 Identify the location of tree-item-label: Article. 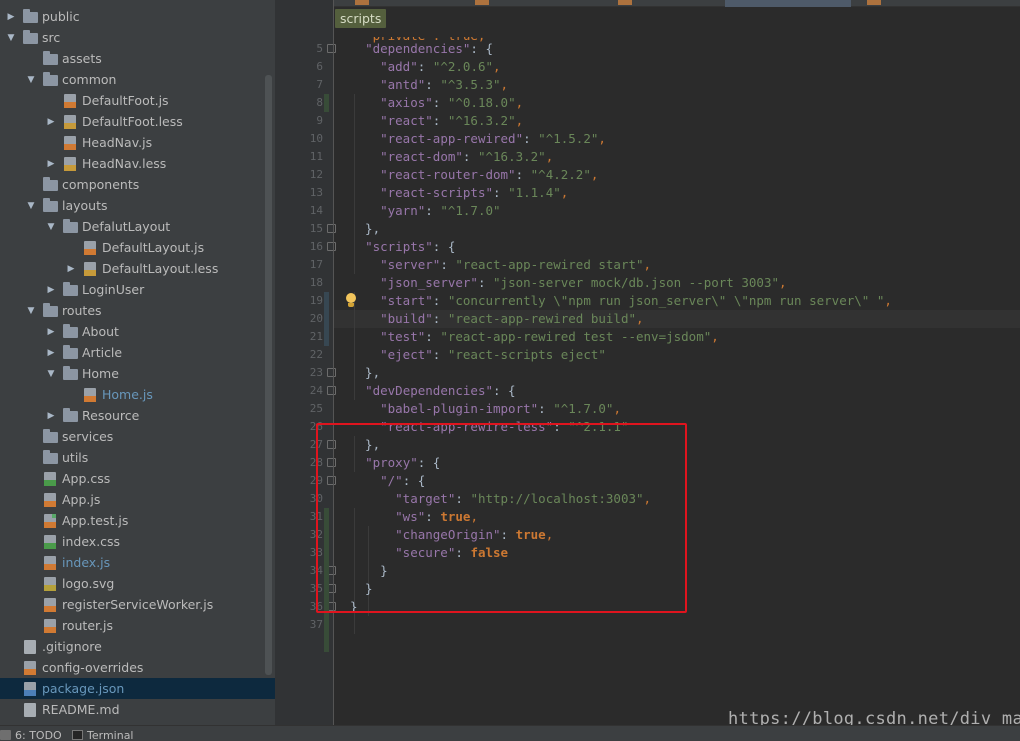
(102, 352).